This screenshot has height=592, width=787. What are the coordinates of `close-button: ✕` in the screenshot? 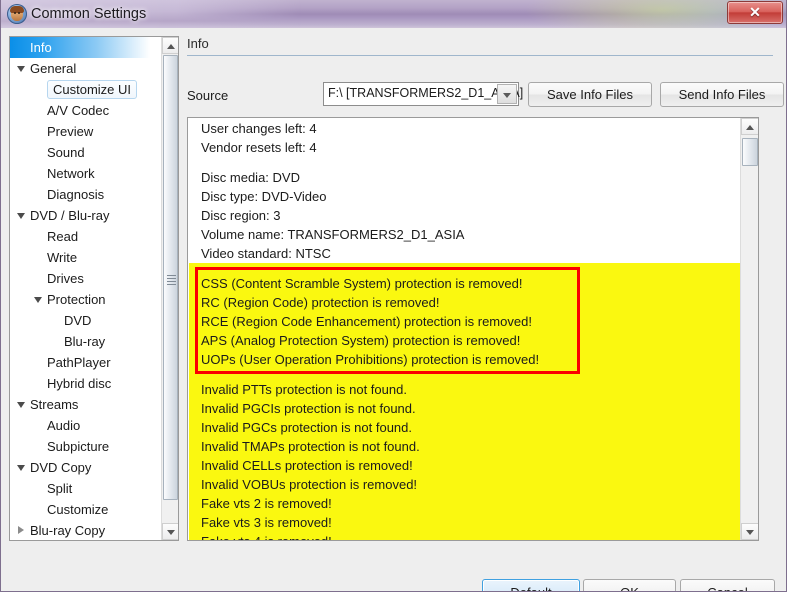 It's located at (755, 12).